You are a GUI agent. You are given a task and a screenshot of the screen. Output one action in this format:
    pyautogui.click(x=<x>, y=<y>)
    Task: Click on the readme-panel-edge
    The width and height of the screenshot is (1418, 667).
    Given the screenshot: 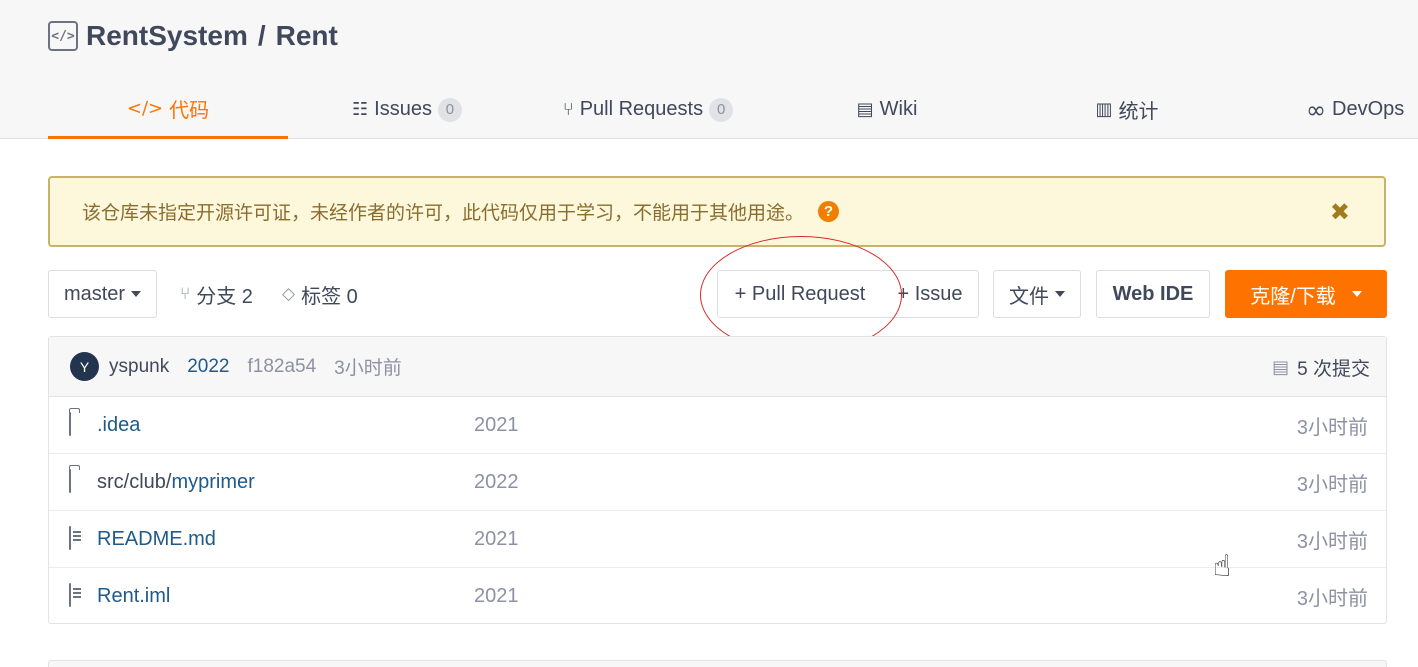 What is the action you would take?
    pyautogui.click(x=717, y=663)
    